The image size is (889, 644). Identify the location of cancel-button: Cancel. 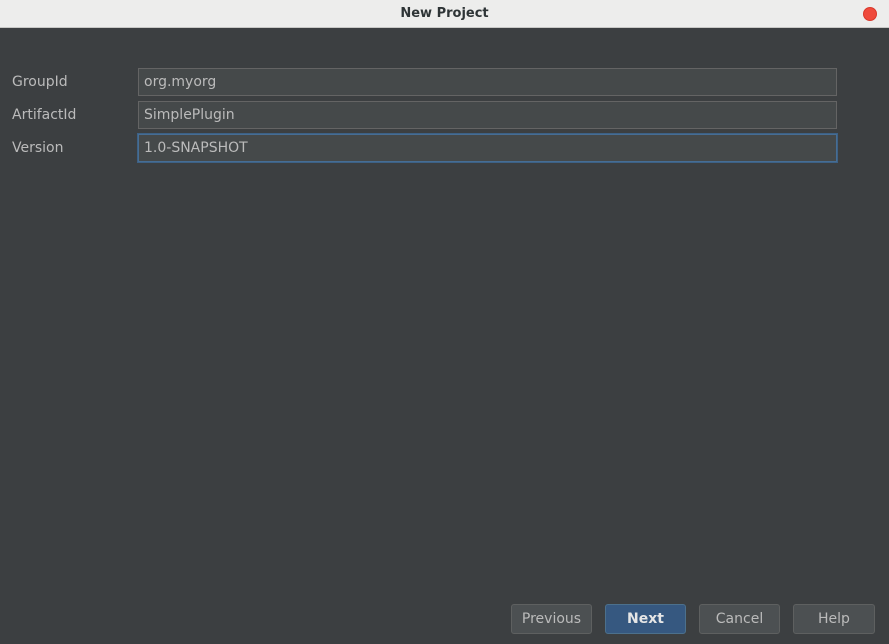
(739, 619).